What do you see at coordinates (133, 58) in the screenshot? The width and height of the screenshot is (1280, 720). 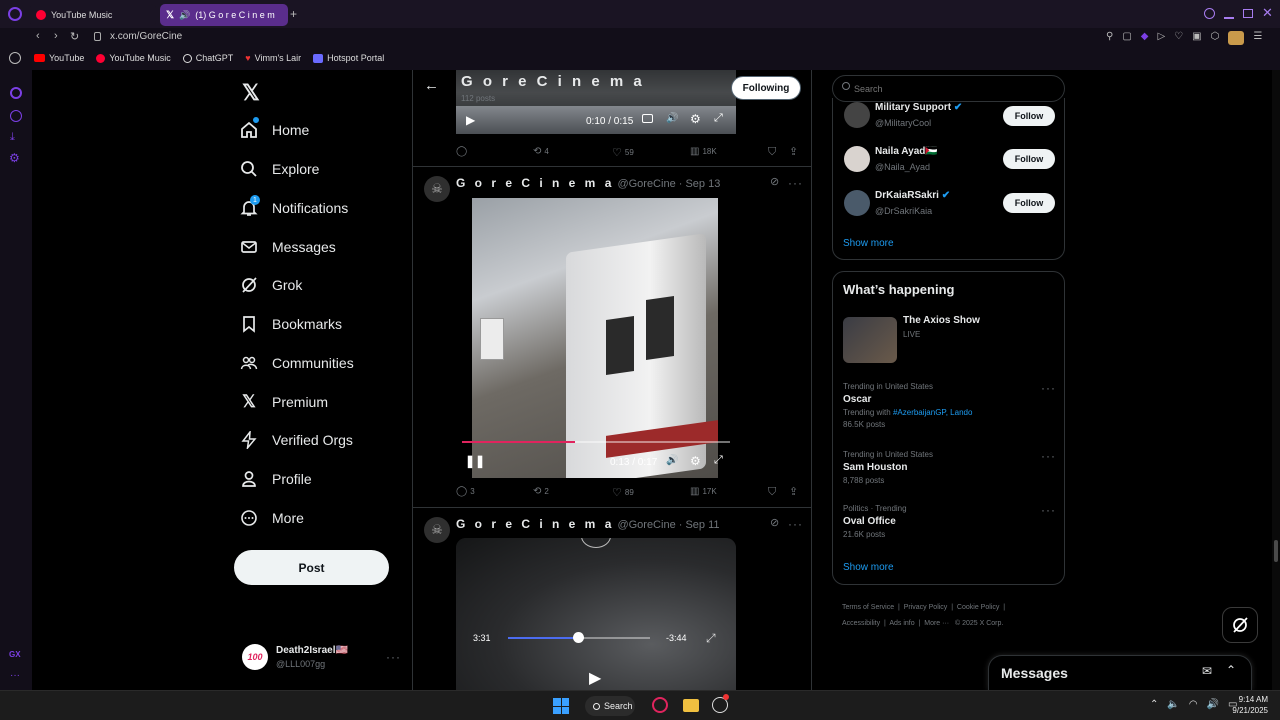 I see `bookmark-youtube-music: YouTube Music` at bounding box center [133, 58].